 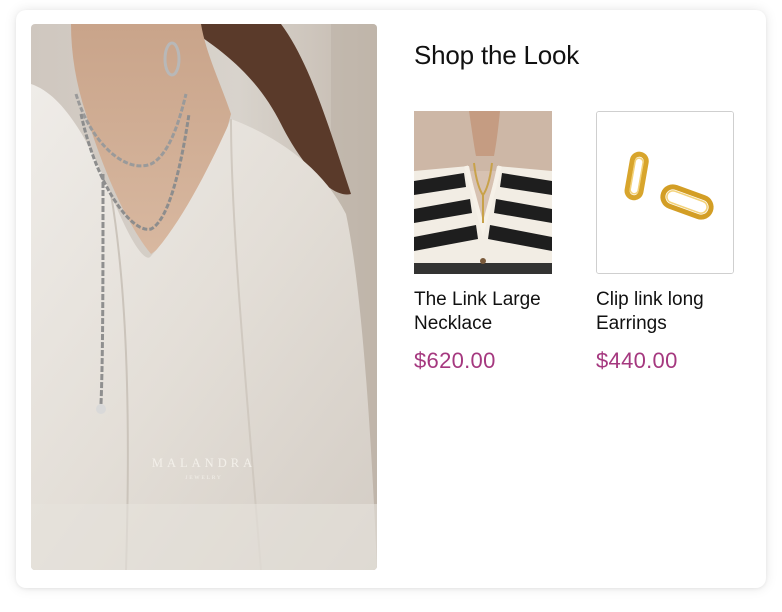 I want to click on product-name-necklace: The Link Large Necklace, so click(x=494, y=312).